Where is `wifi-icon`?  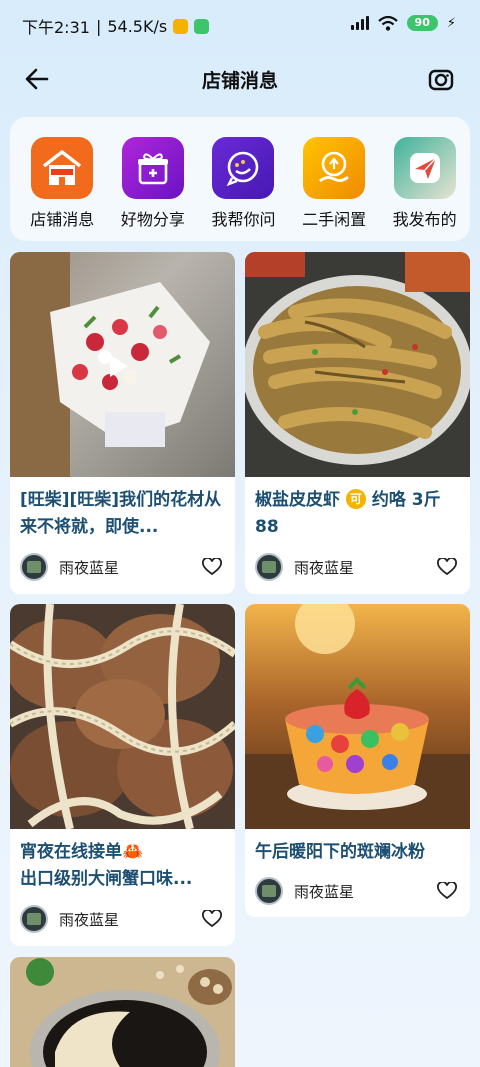
wifi-icon is located at coordinates (387, 23).